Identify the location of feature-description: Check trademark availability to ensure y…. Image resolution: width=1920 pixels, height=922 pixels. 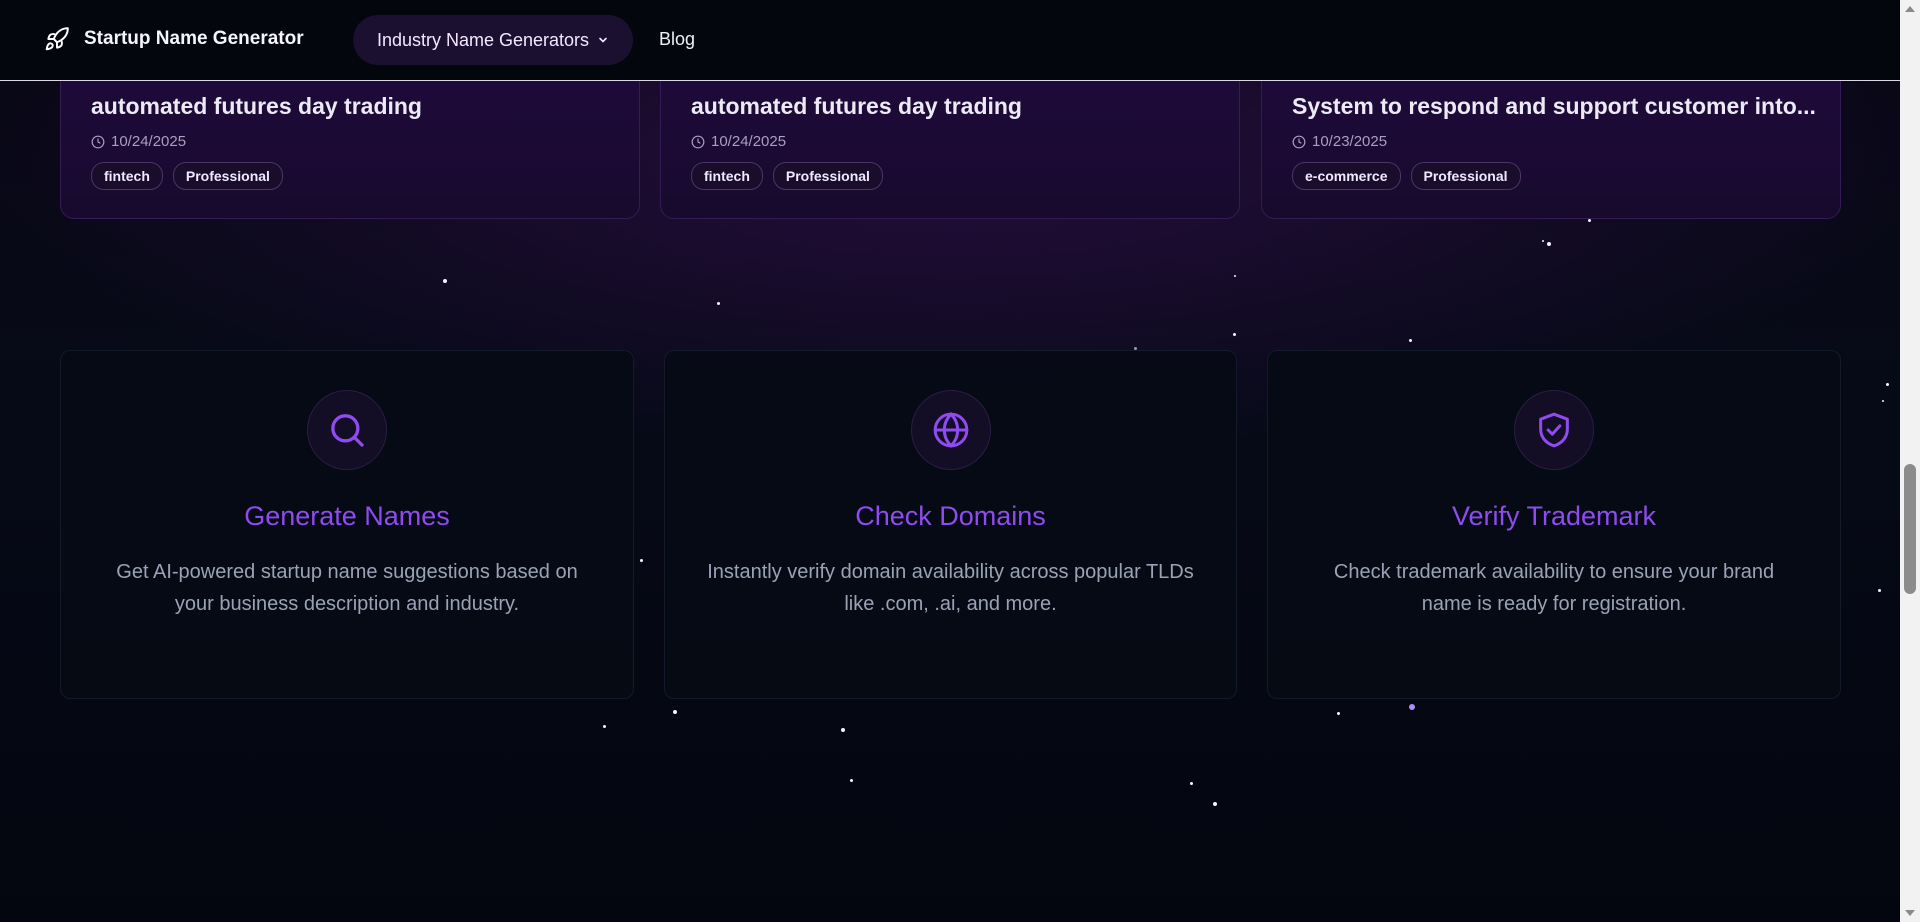
(1554, 588).